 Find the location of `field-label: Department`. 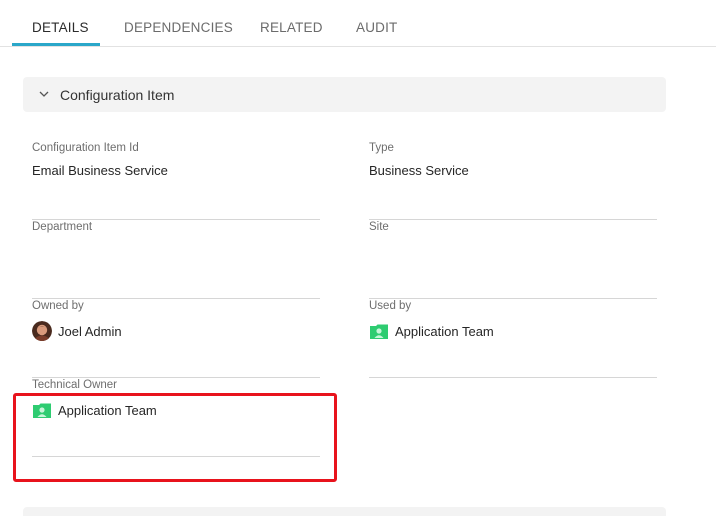

field-label: Department is located at coordinates (62, 227).